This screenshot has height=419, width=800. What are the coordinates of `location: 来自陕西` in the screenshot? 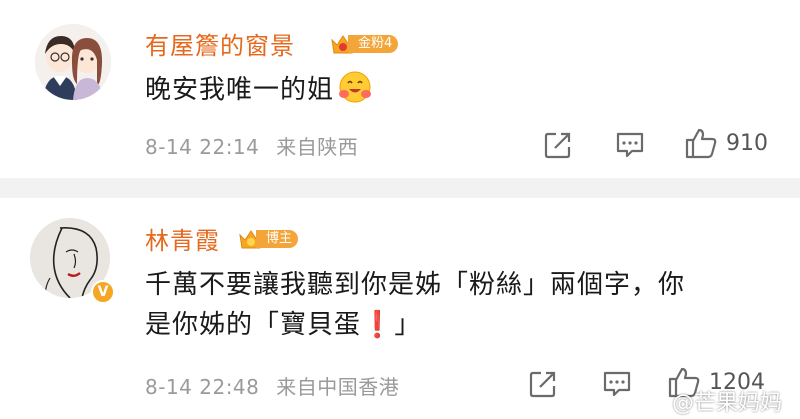 It's located at (317, 147).